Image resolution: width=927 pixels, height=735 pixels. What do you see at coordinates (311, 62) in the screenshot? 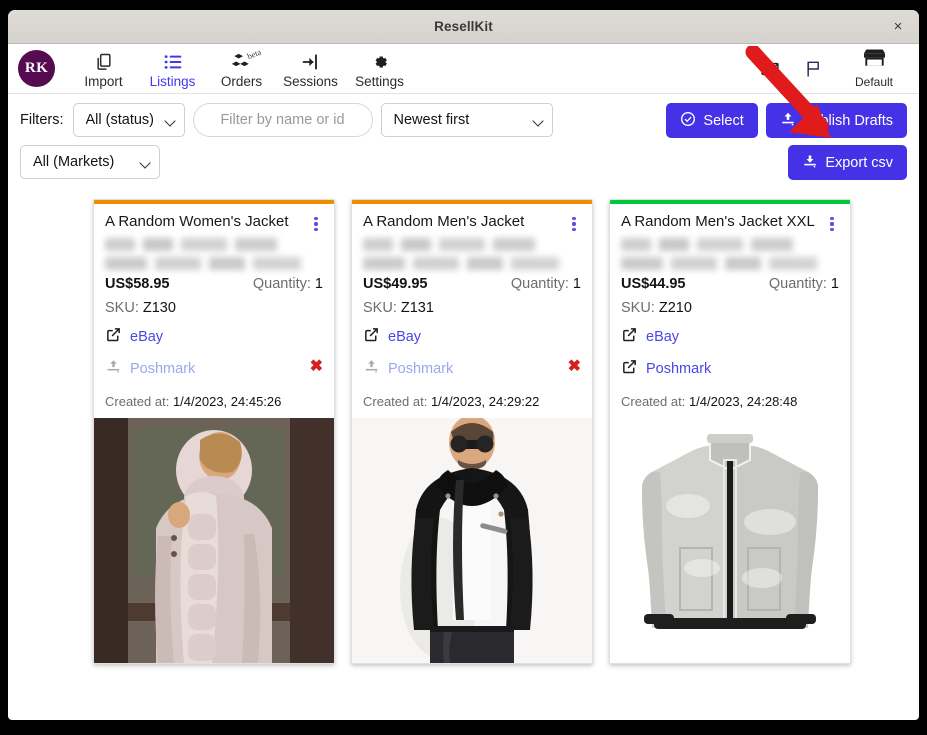
I see `sign-in-icon` at bounding box center [311, 62].